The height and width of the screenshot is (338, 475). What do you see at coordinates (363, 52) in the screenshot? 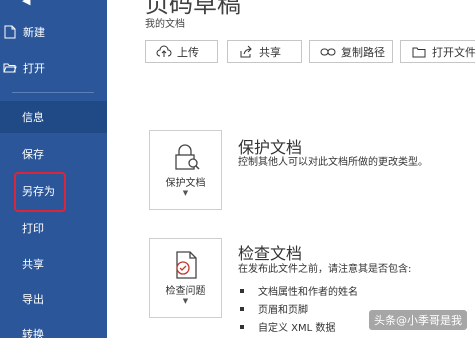
I see `copy-path-label: 复制路径` at bounding box center [363, 52].